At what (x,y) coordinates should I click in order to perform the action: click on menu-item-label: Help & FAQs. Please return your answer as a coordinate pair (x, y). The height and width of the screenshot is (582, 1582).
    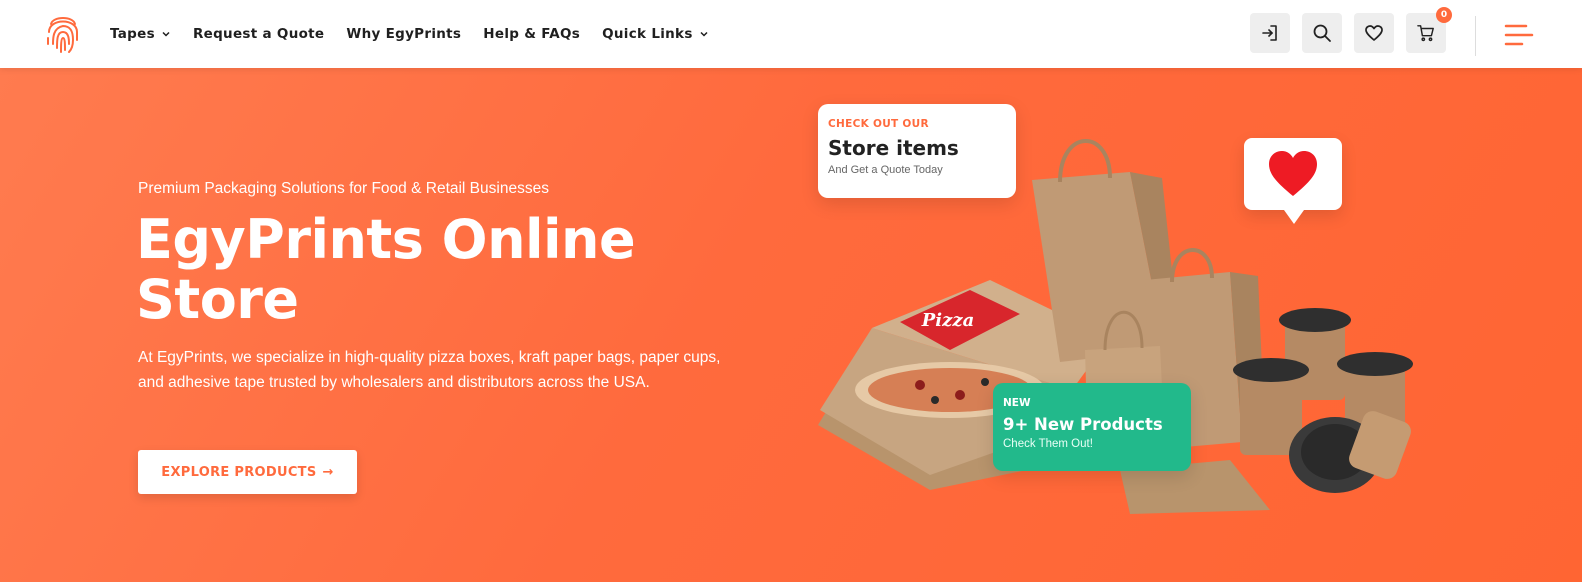
    Looking at the image, I should click on (532, 34).